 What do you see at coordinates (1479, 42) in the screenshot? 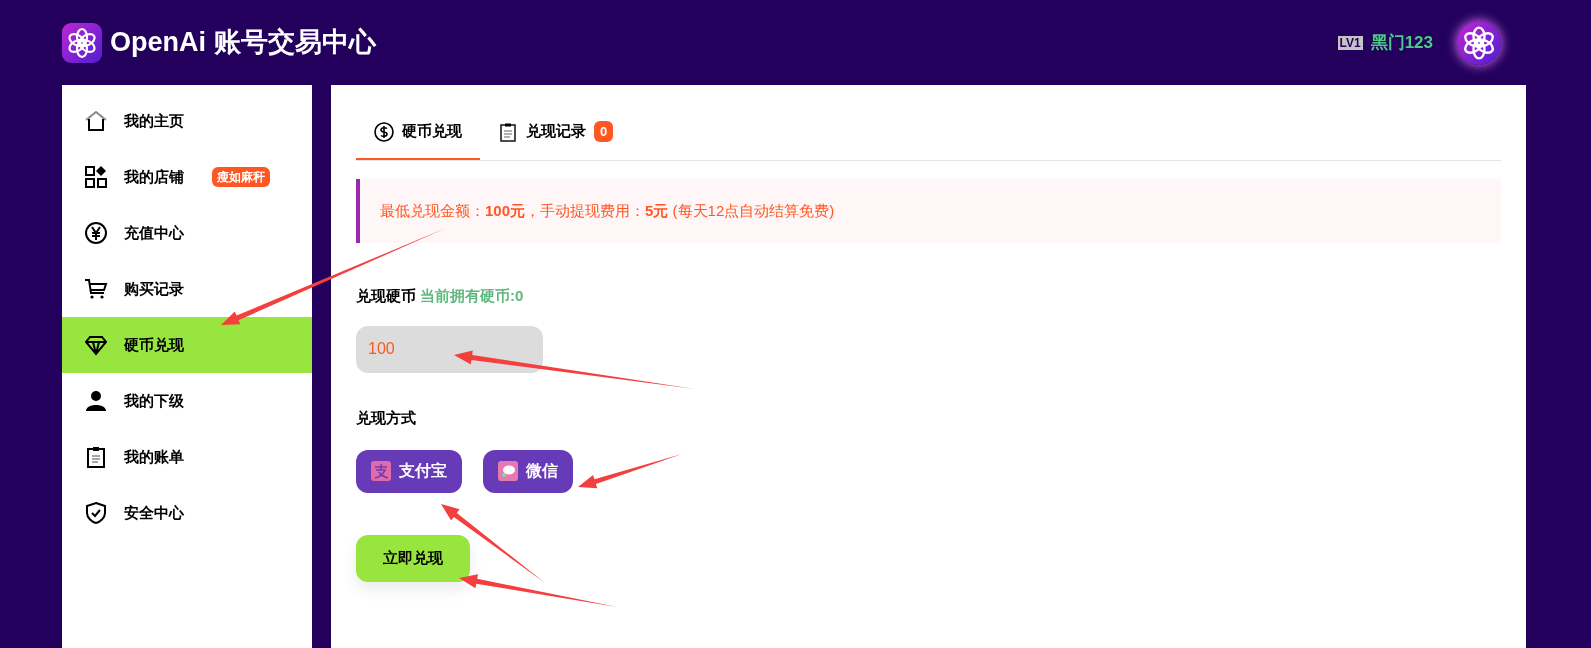
I see `avatar-logo-icon` at bounding box center [1479, 42].